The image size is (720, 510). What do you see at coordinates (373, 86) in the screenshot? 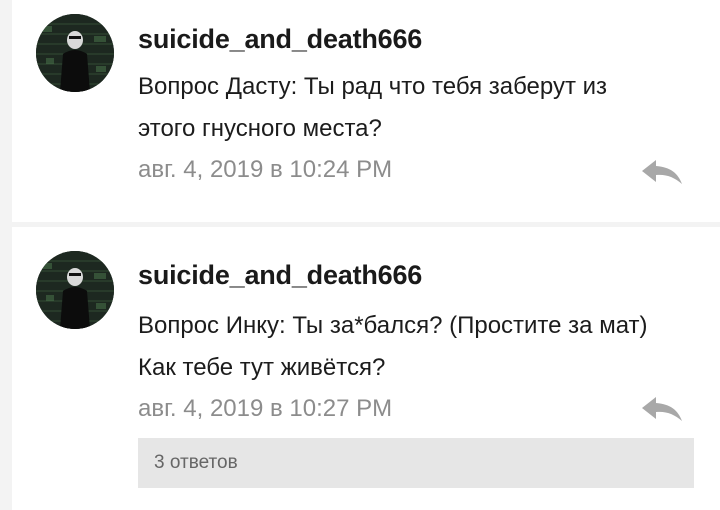
I see `comment-text-line: Вопрос Дасту: Ты рад что тебя заберут из` at bounding box center [373, 86].